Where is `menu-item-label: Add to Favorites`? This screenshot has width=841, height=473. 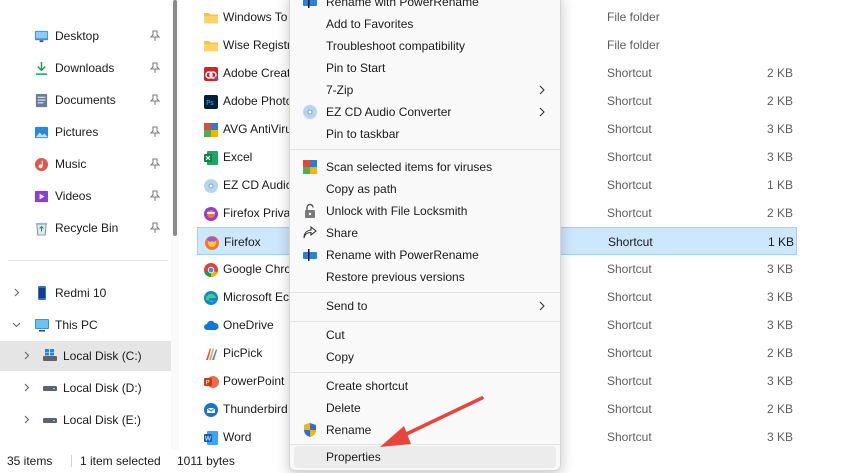
menu-item-label: Add to Favorites is located at coordinates (370, 24).